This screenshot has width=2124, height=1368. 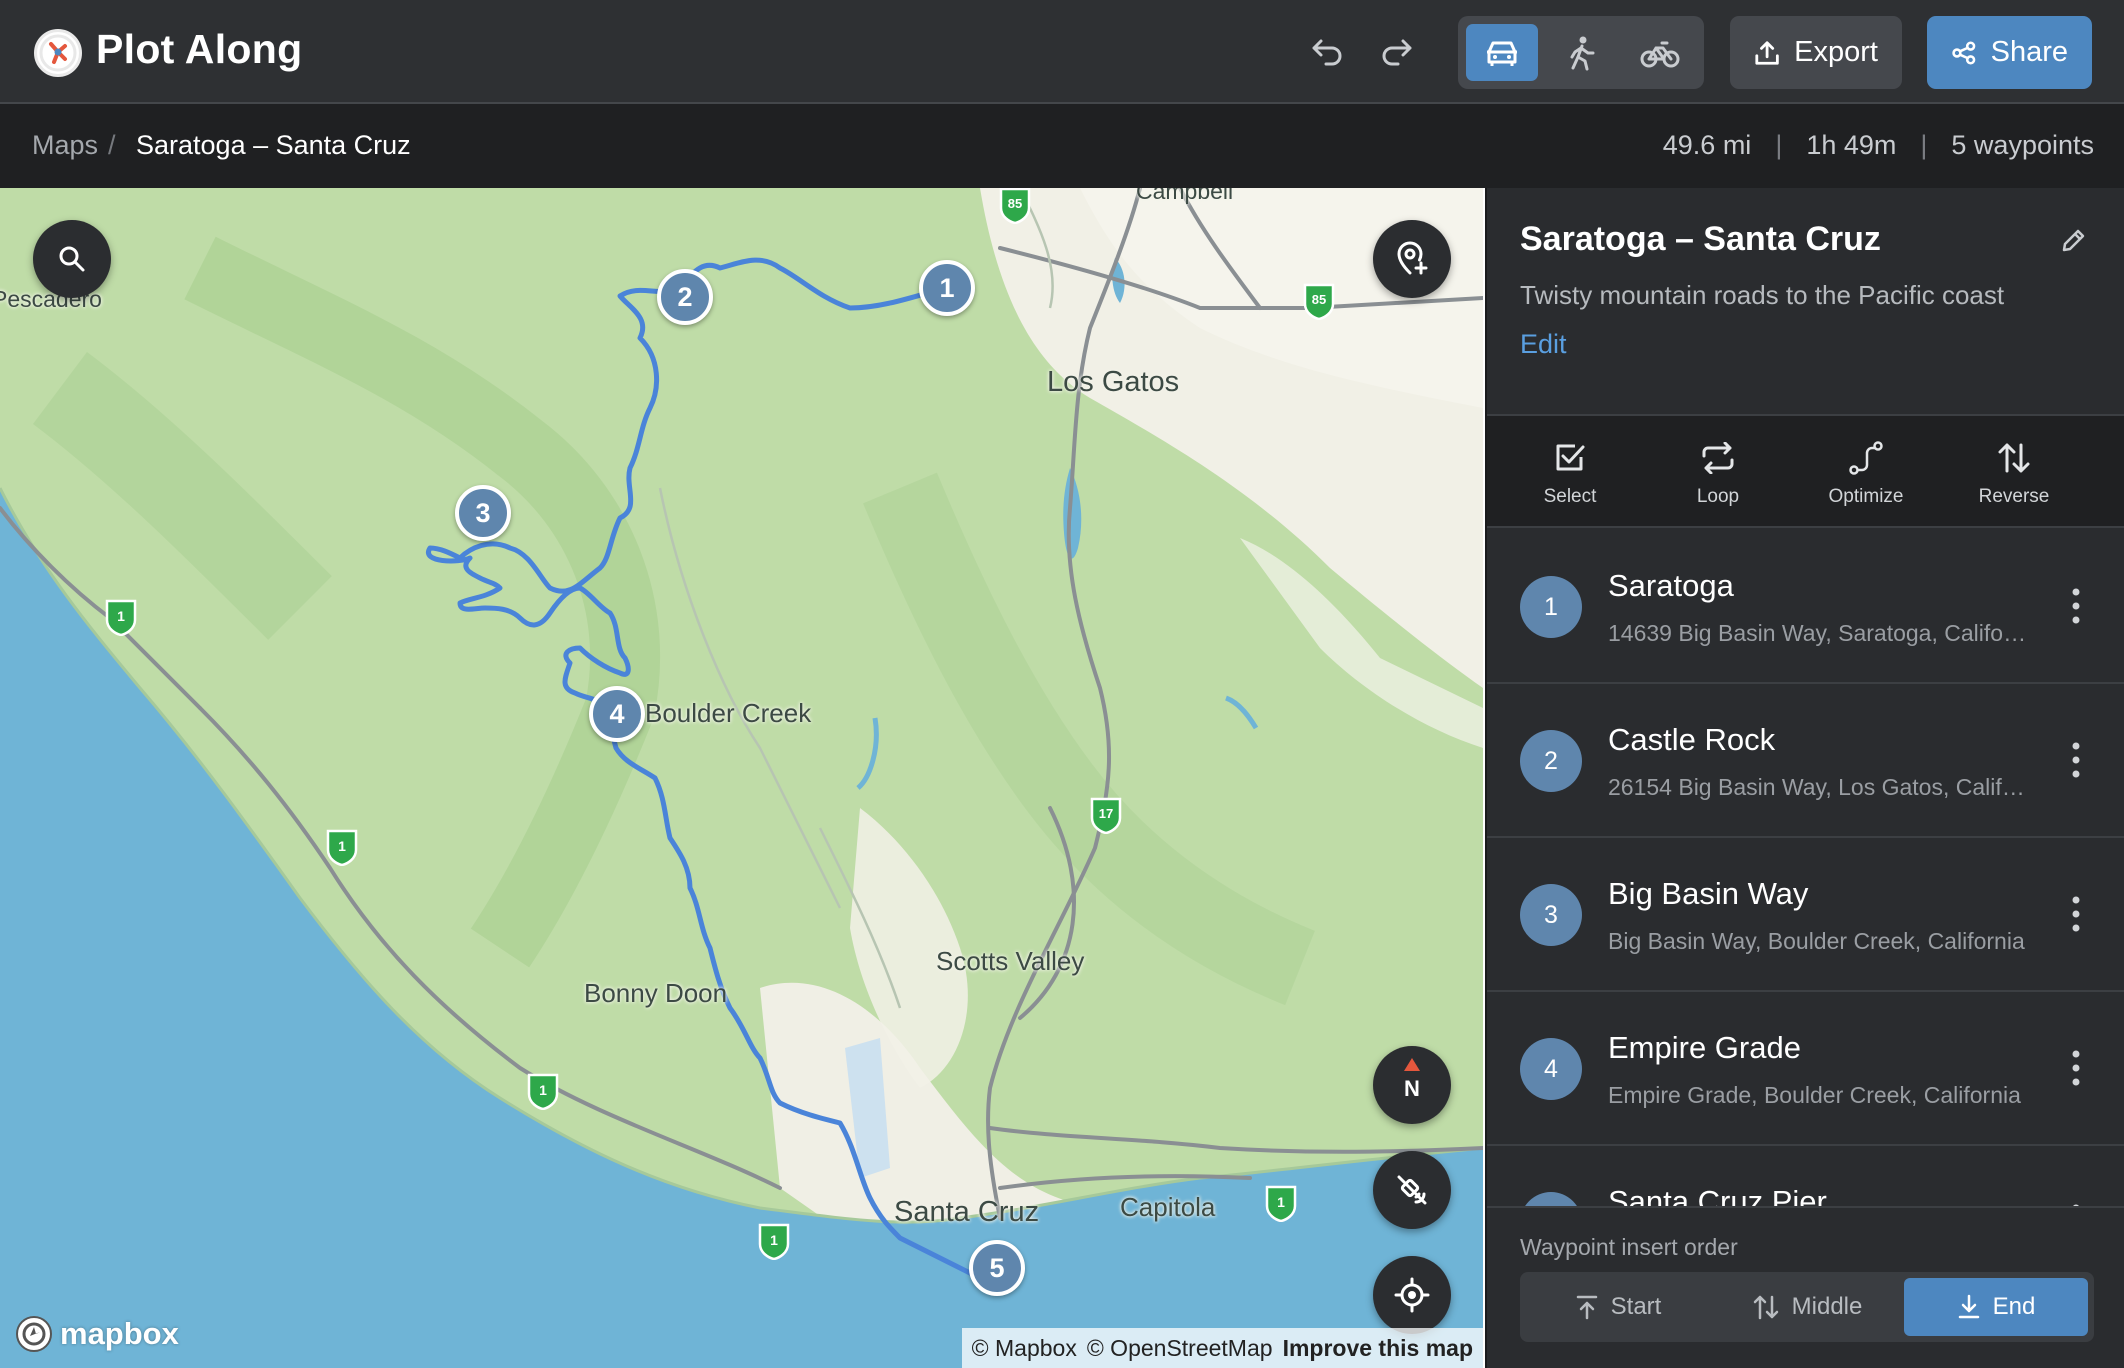 I want to click on insert-order-section: Waypoint insert order Start Middle End, so click(x=1805, y=1287).